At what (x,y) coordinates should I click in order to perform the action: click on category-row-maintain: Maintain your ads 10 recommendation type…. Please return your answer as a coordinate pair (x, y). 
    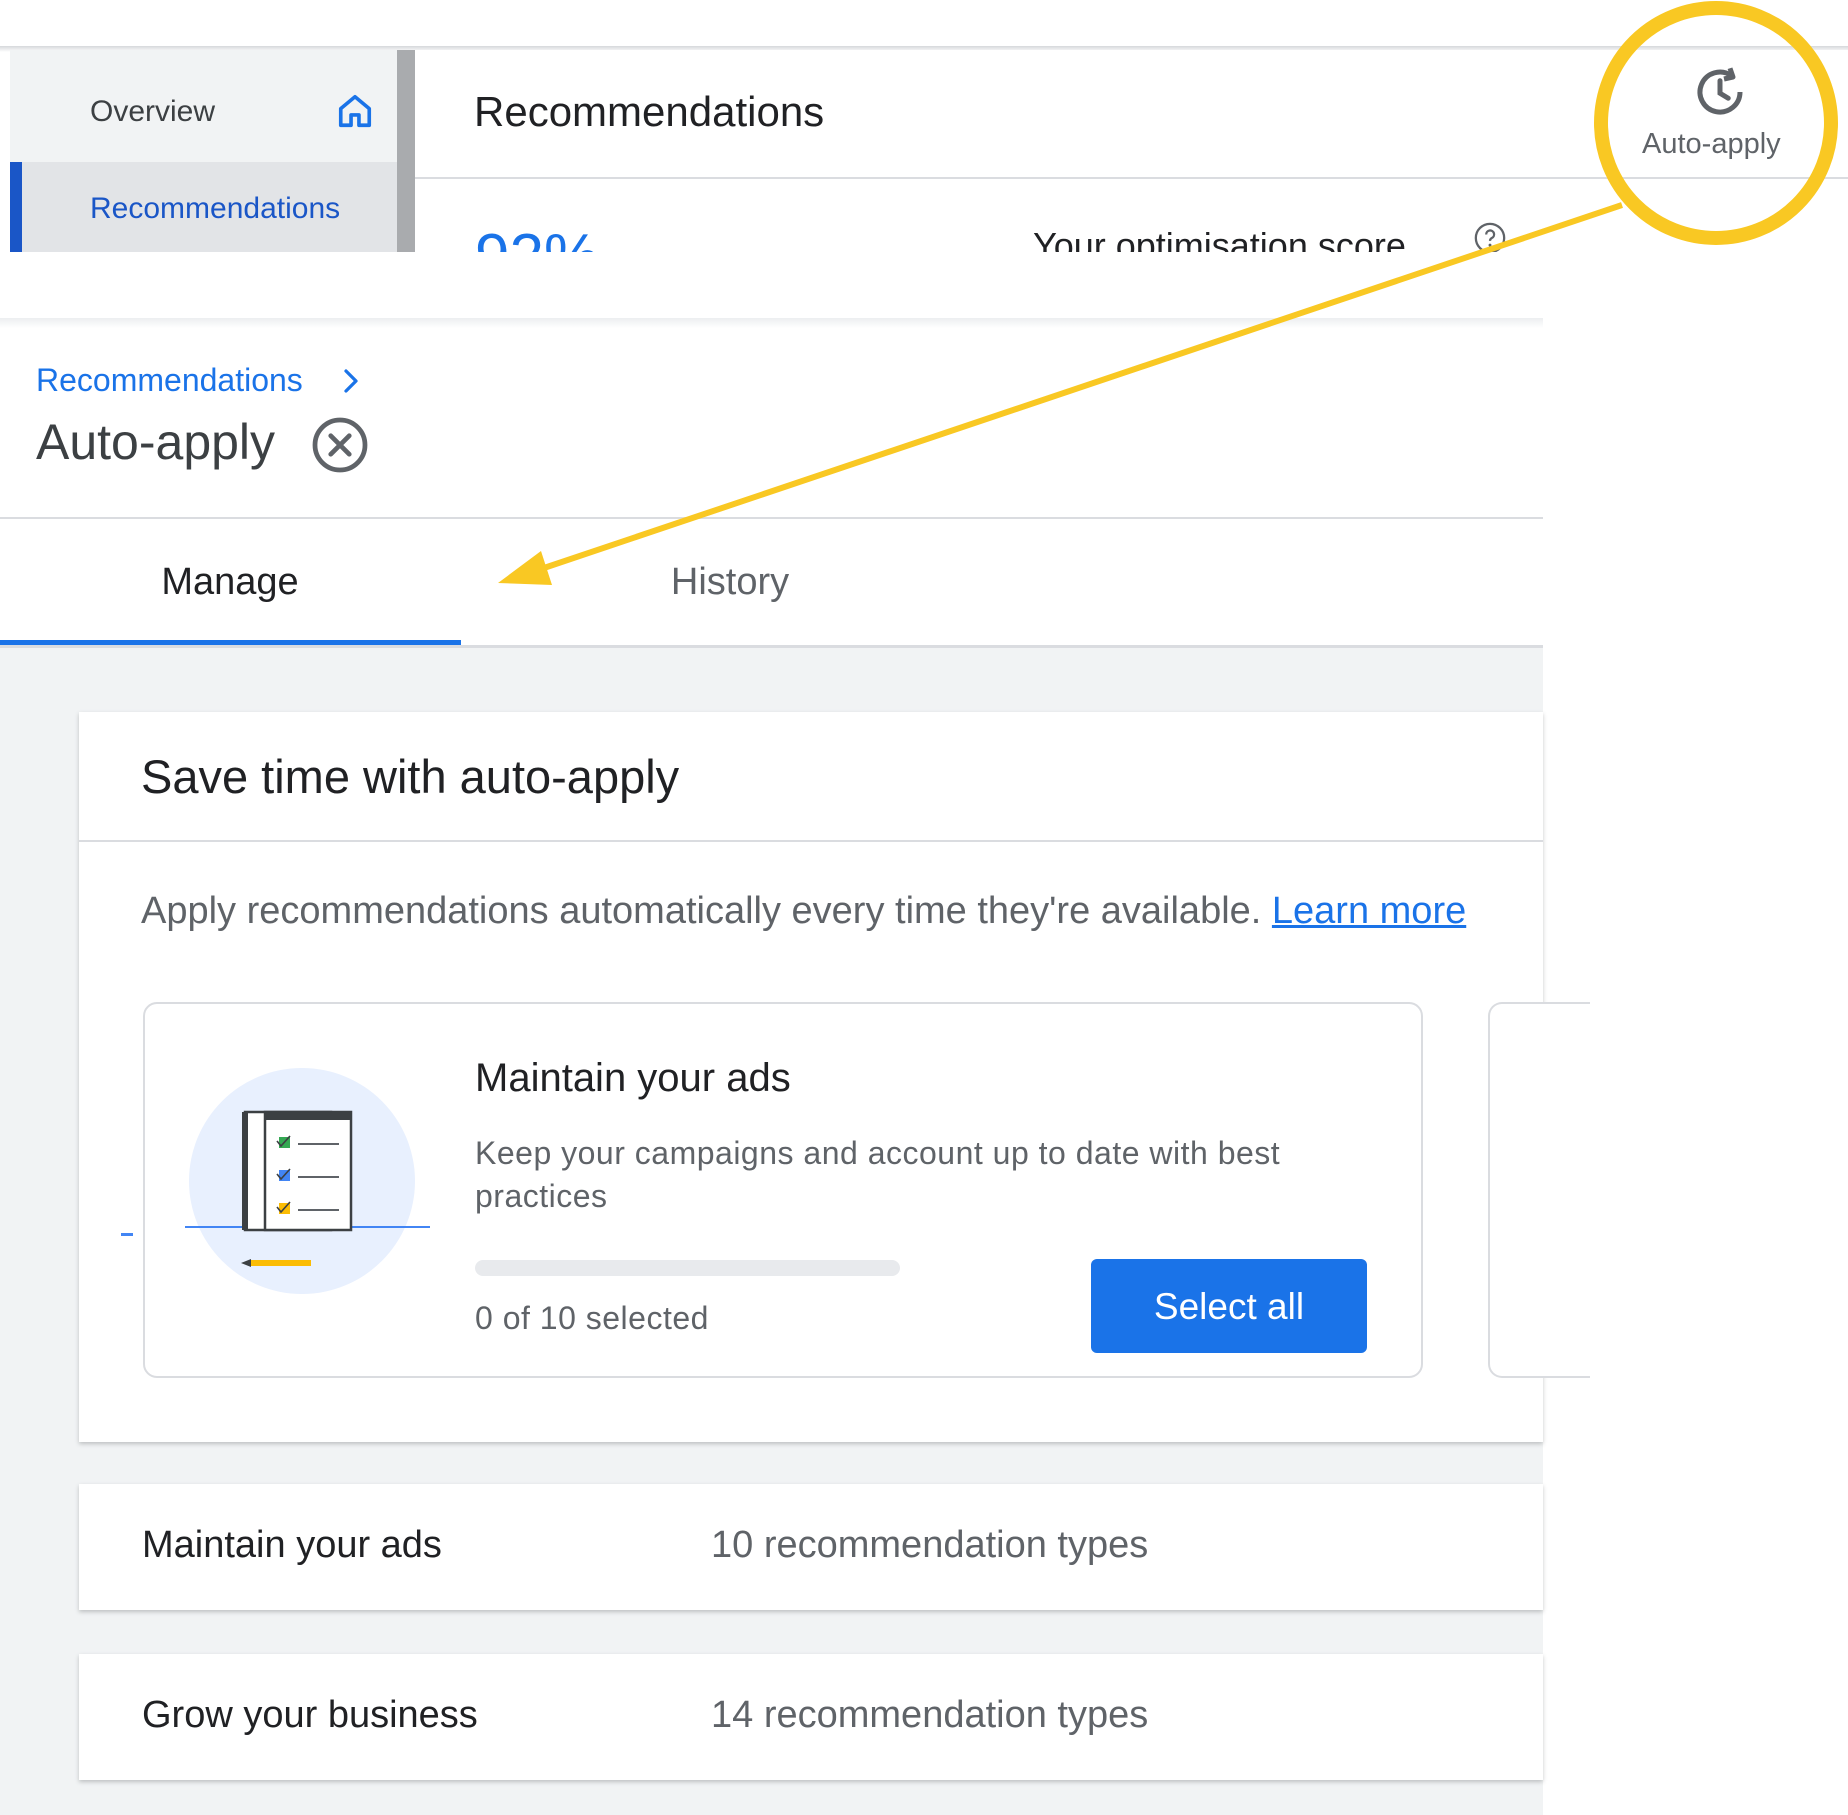
    Looking at the image, I should click on (811, 1547).